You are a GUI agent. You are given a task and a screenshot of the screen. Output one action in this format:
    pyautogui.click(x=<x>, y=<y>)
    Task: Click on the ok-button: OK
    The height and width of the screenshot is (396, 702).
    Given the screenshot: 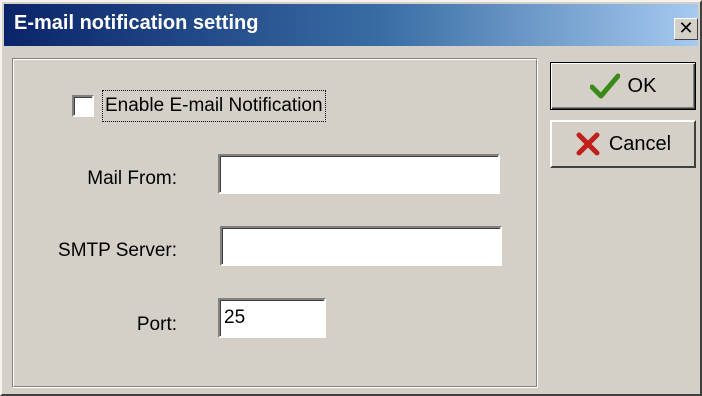 What is the action you would take?
    pyautogui.click(x=623, y=86)
    